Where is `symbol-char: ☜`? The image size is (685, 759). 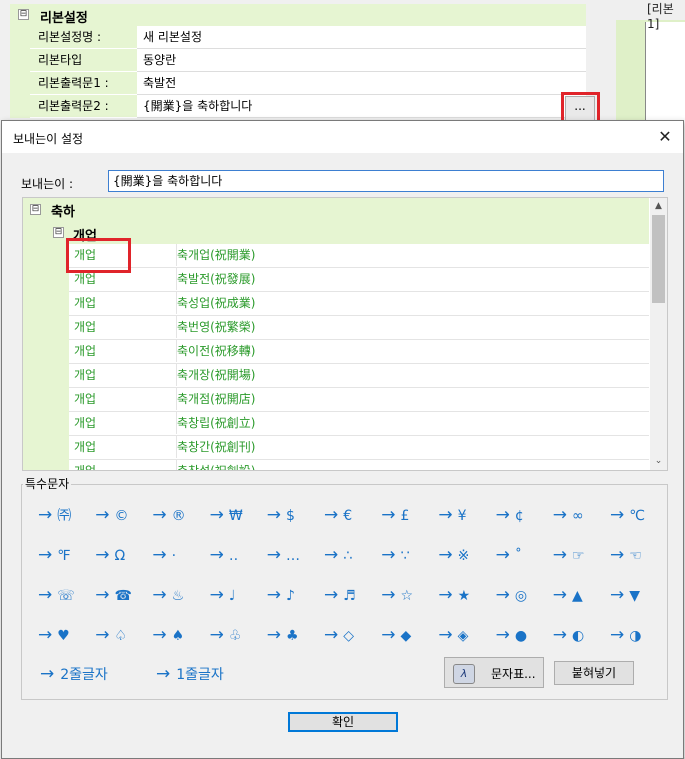 symbol-char: ☜ is located at coordinates (635, 556).